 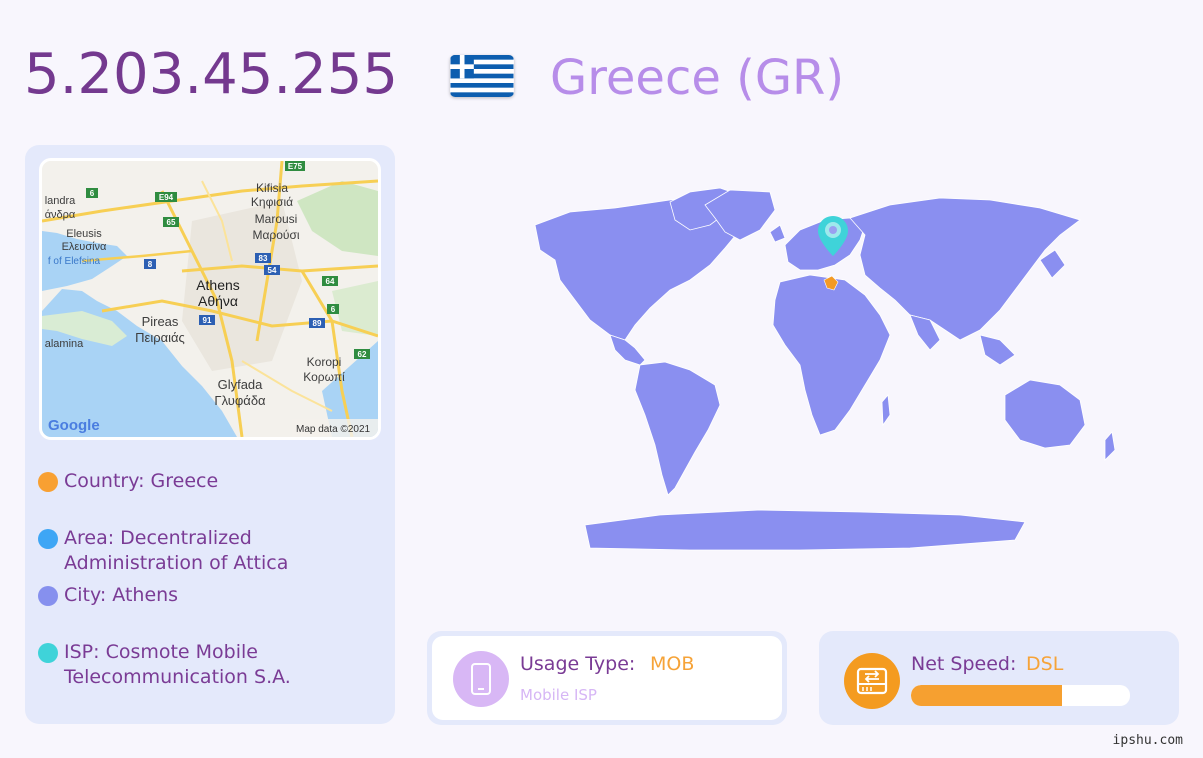 I want to click on label-glyfada-gr: Γλυφάδα, so click(x=240, y=400).